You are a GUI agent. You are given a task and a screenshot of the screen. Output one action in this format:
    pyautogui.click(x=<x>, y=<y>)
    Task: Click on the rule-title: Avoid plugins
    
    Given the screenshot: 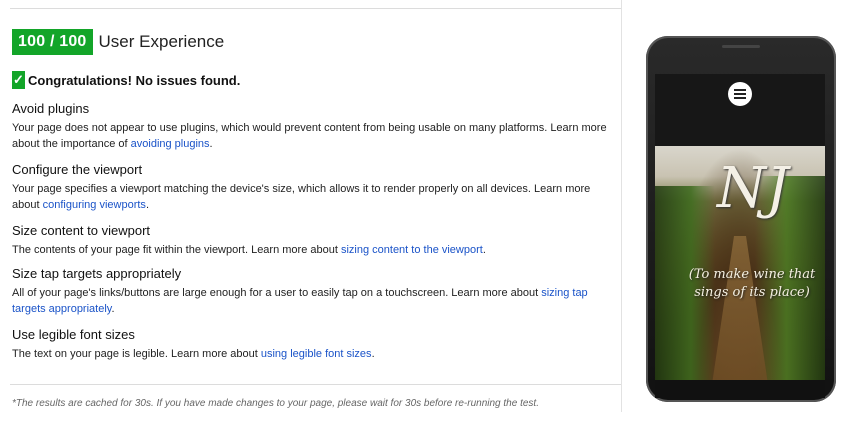 What is the action you would take?
    pyautogui.click(x=51, y=108)
    